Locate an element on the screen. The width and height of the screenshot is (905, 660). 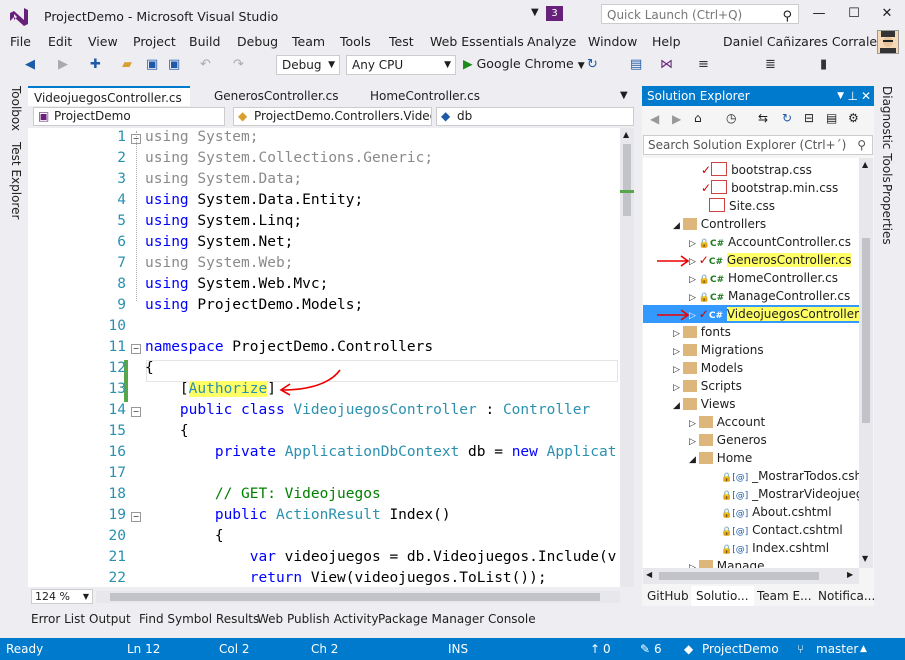
show-all-files-icon: ▤ is located at coordinates (831, 118).